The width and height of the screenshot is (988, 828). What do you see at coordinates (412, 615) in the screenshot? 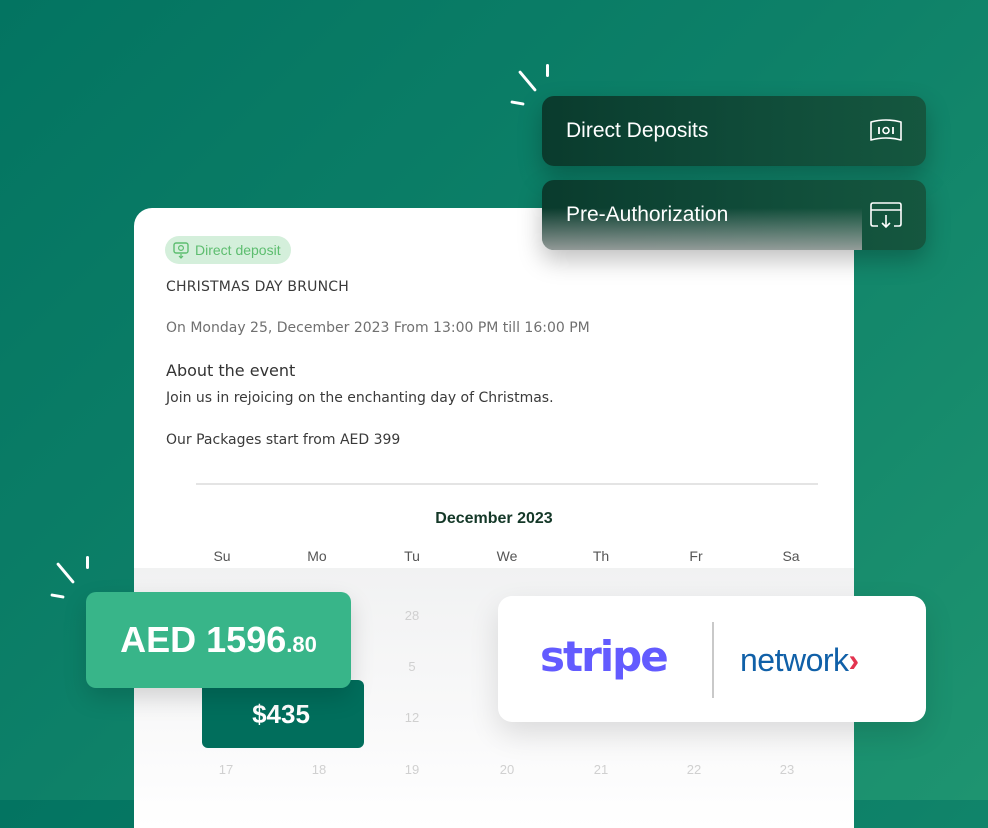
I see `calendar-day: 28` at bounding box center [412, 615].